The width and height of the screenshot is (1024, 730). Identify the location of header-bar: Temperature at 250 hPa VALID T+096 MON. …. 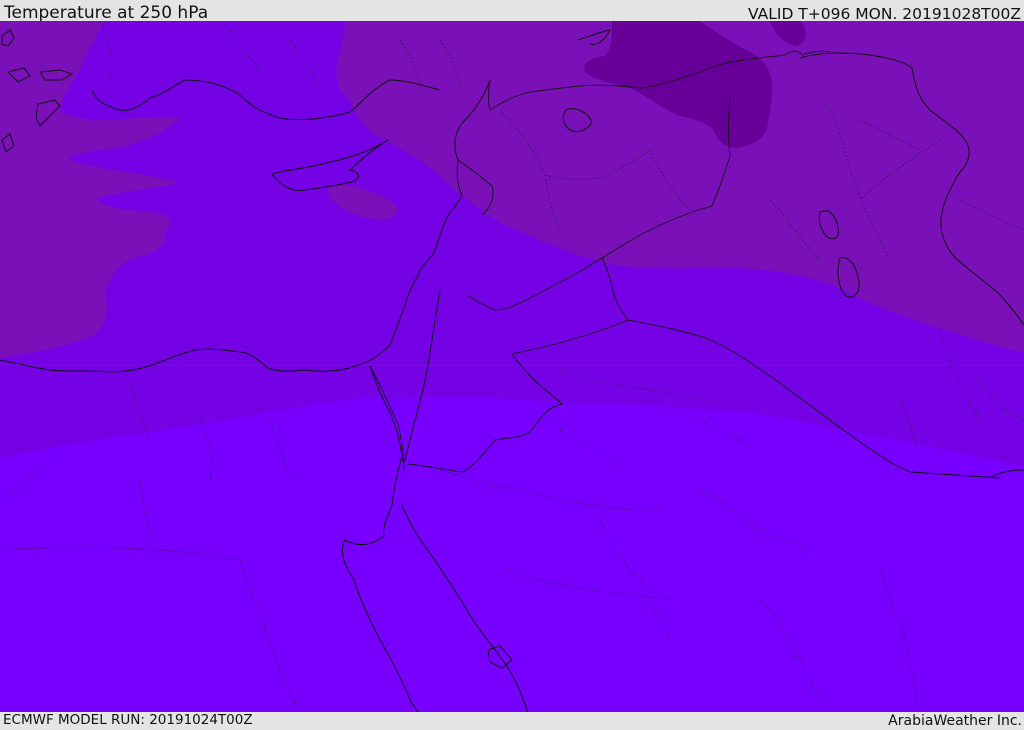
(512, 11).